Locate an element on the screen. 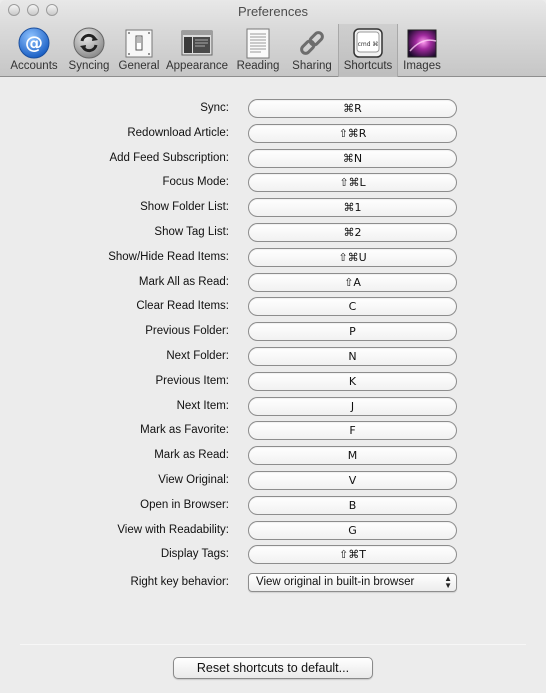  tab-general-label: General is located at coordinates (139, 66).